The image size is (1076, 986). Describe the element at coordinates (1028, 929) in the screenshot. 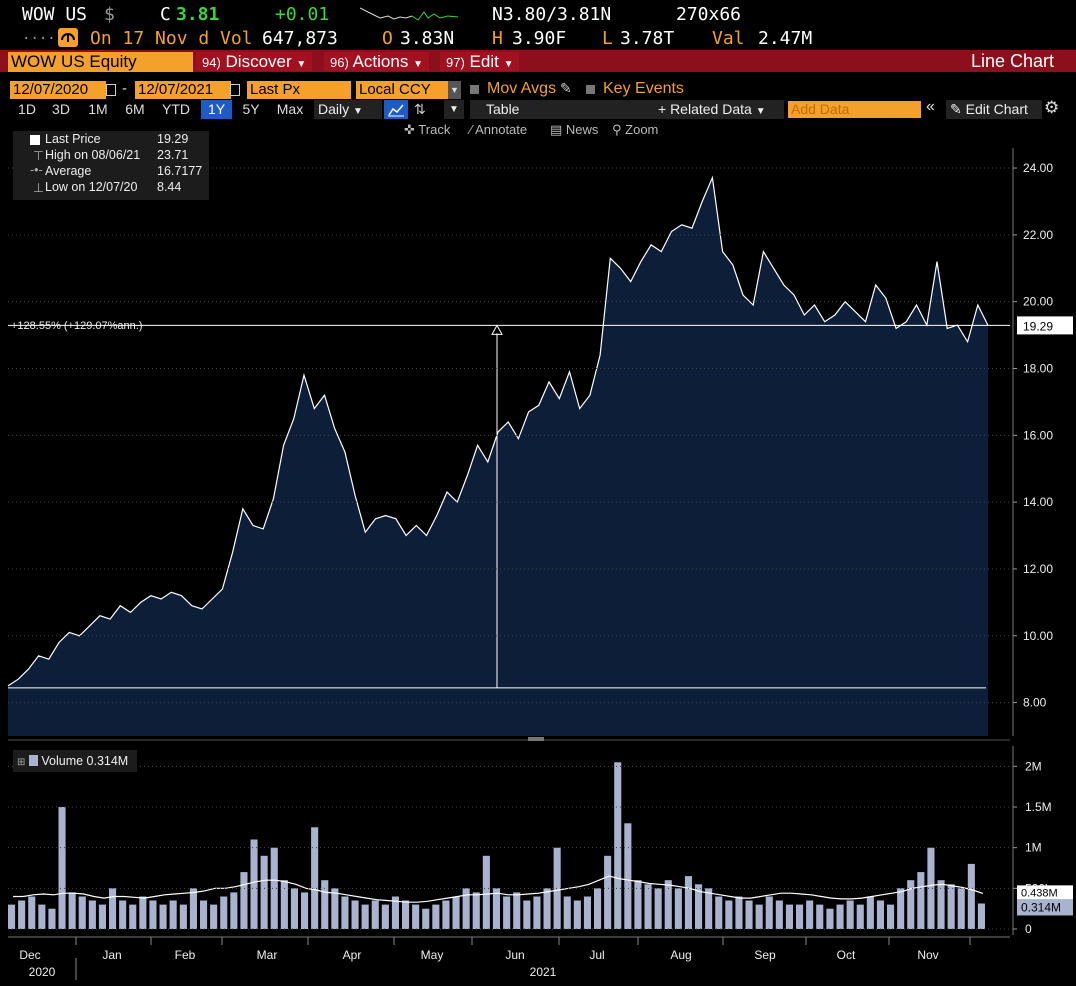

I see `volume-tick-label: 0` at that location.